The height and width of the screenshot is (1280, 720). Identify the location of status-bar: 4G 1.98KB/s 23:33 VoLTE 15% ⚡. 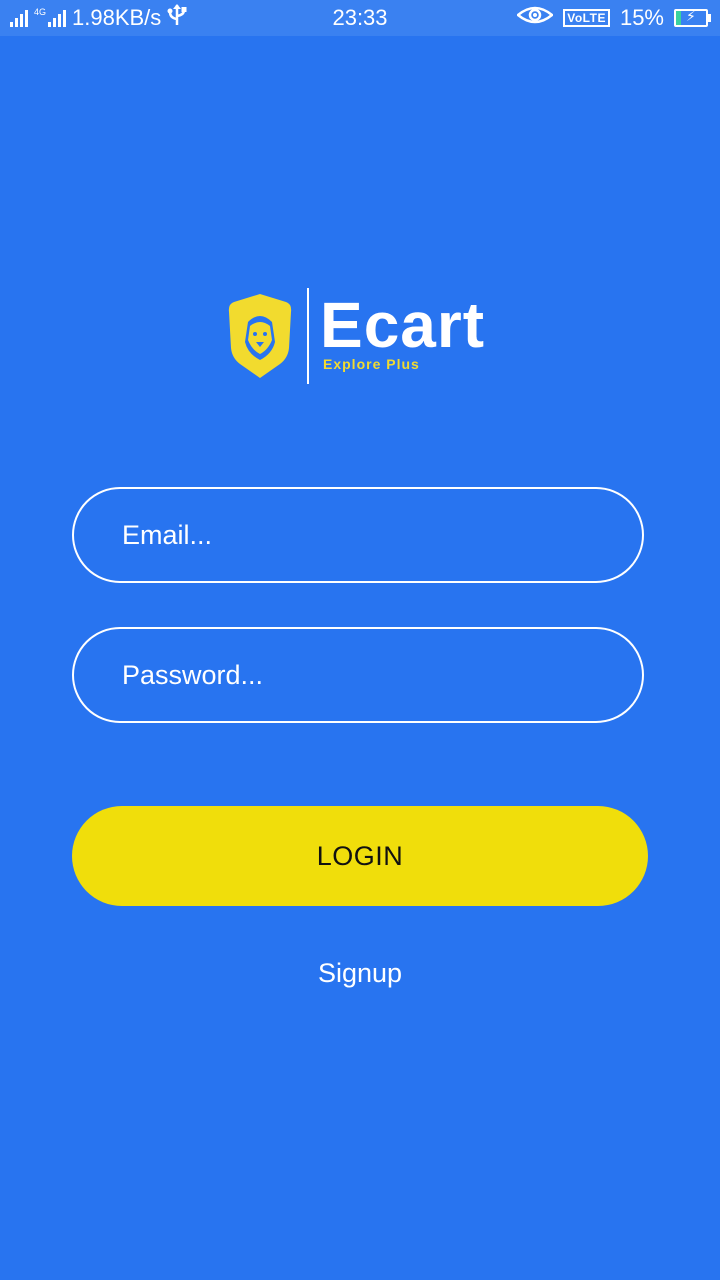
(360, 18).